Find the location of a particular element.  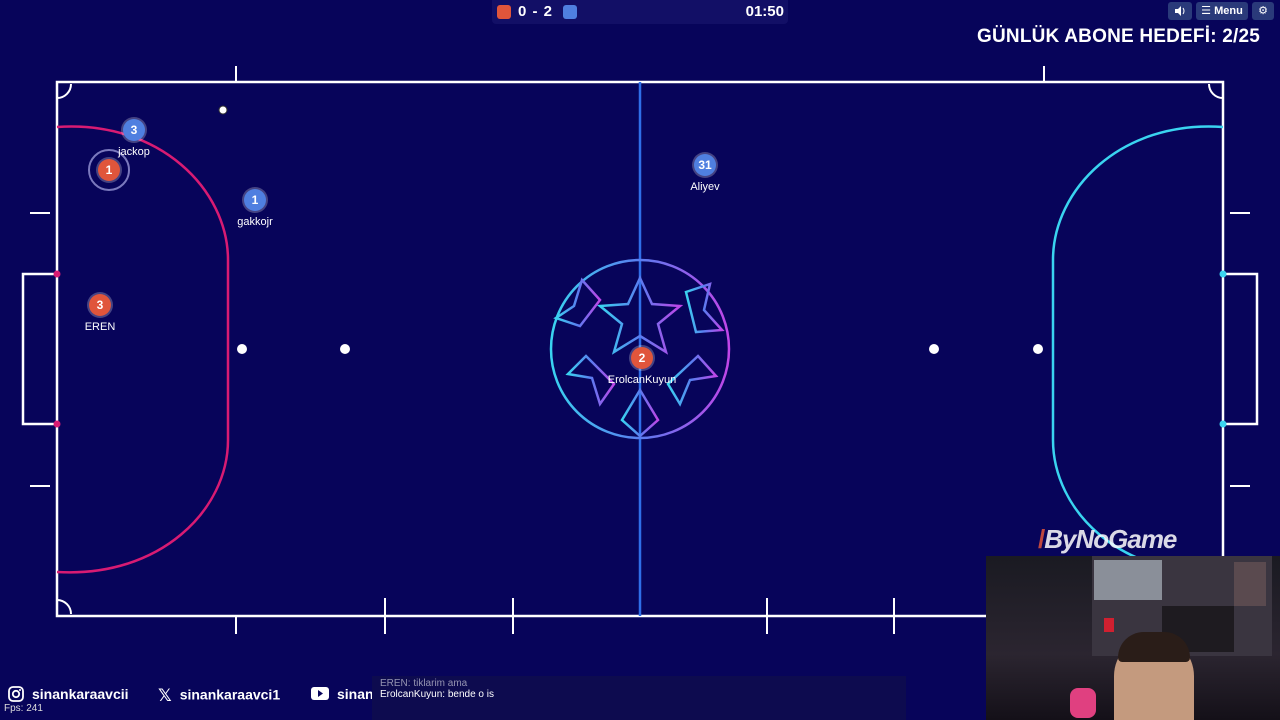

player-red-erolcankuyun: 2 is located at coordinates (642, 358).